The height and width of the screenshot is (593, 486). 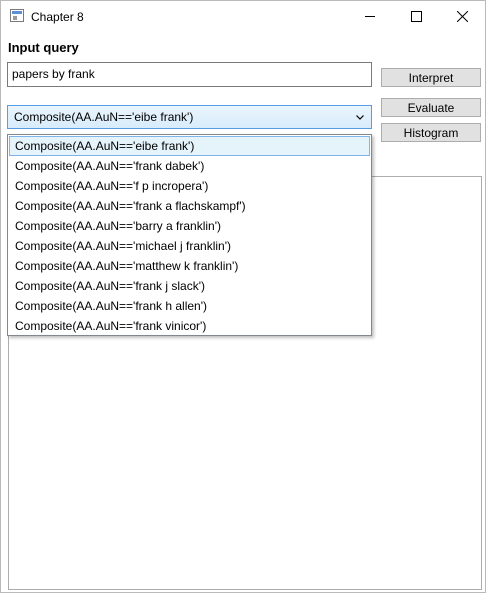 What do you see at coordinates (189, 246) in the screenshot?
I see `dropdown-item: Composite(AA.AuN=='michael j franklin')` at bounding box center [189, 246].